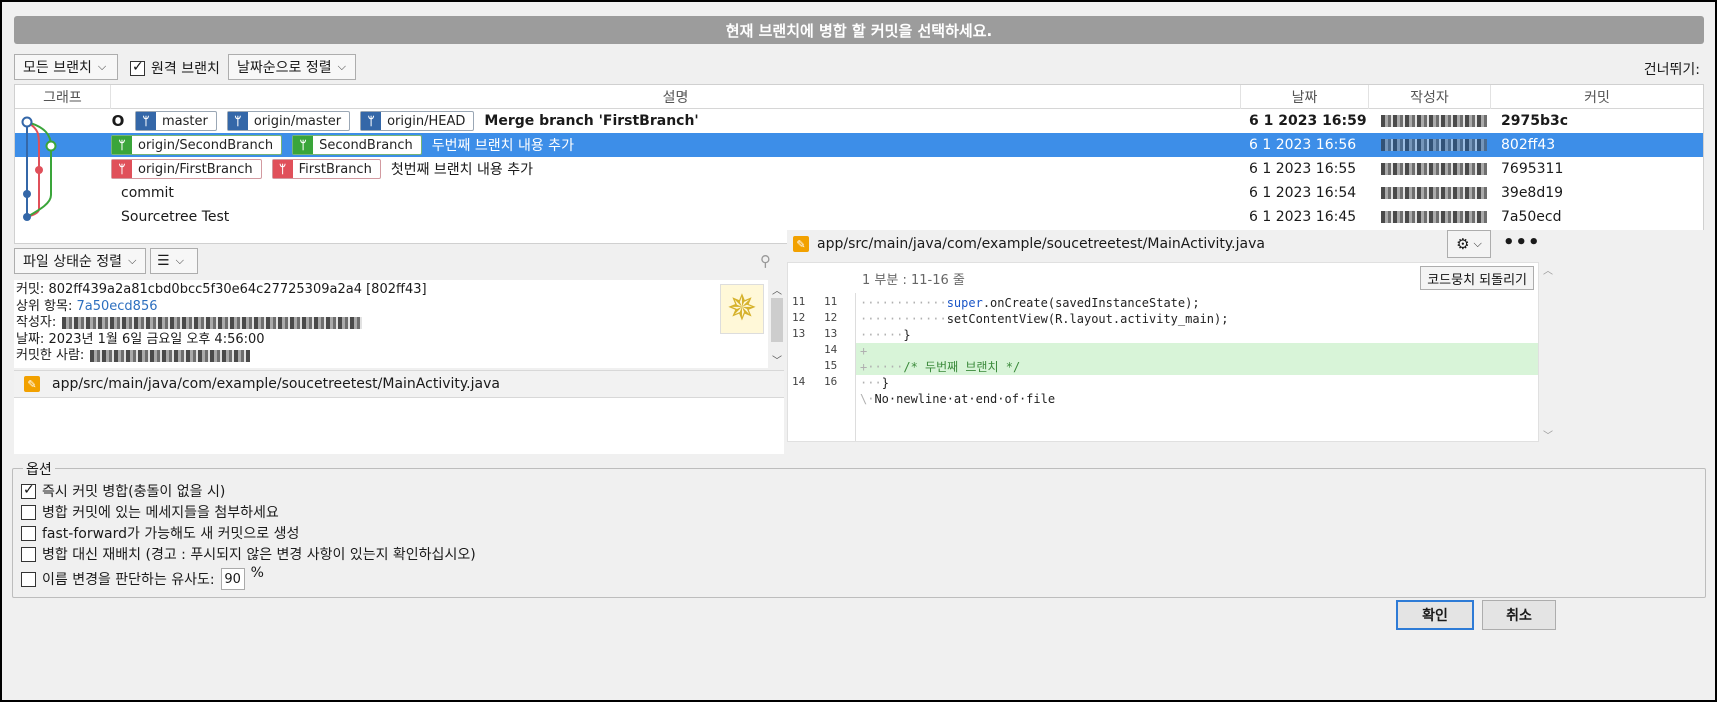 The height and width of the screenshot is (702, 1717). Describe the element at coordinates (765, 261) in the screenshot. I see `search-icon: ⚲` at that location.